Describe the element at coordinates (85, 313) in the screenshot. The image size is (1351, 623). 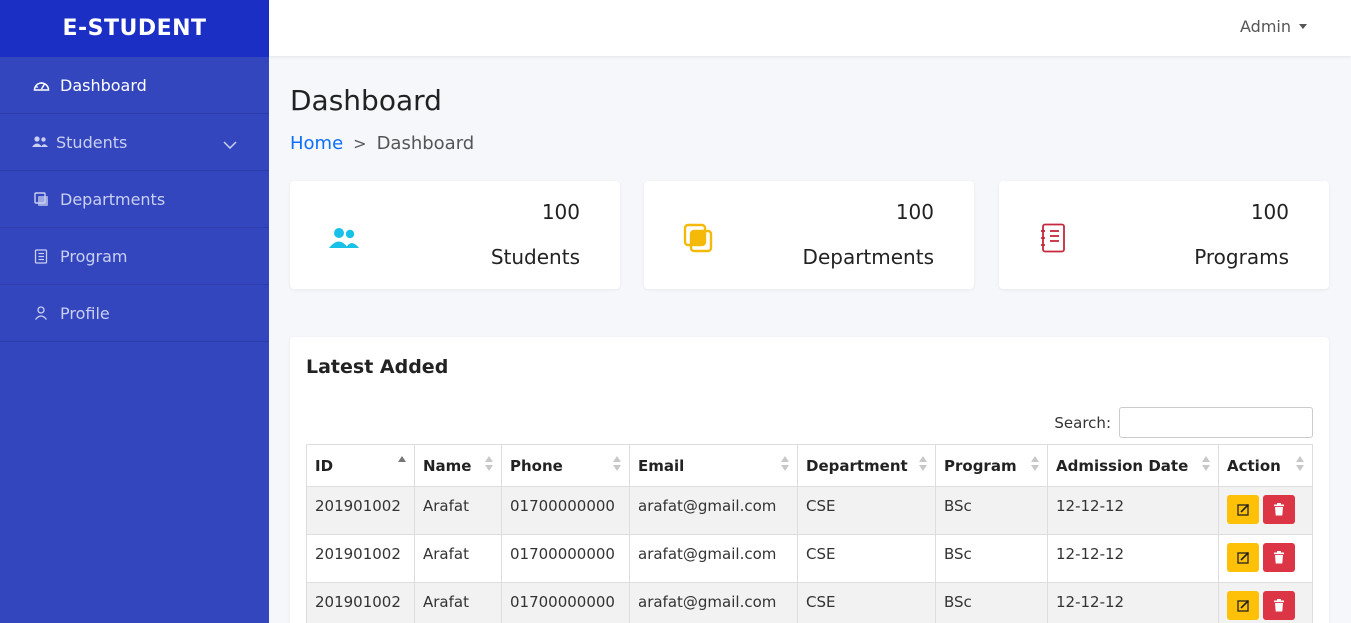
I see `sidebar-item-label: Profile` at that location.